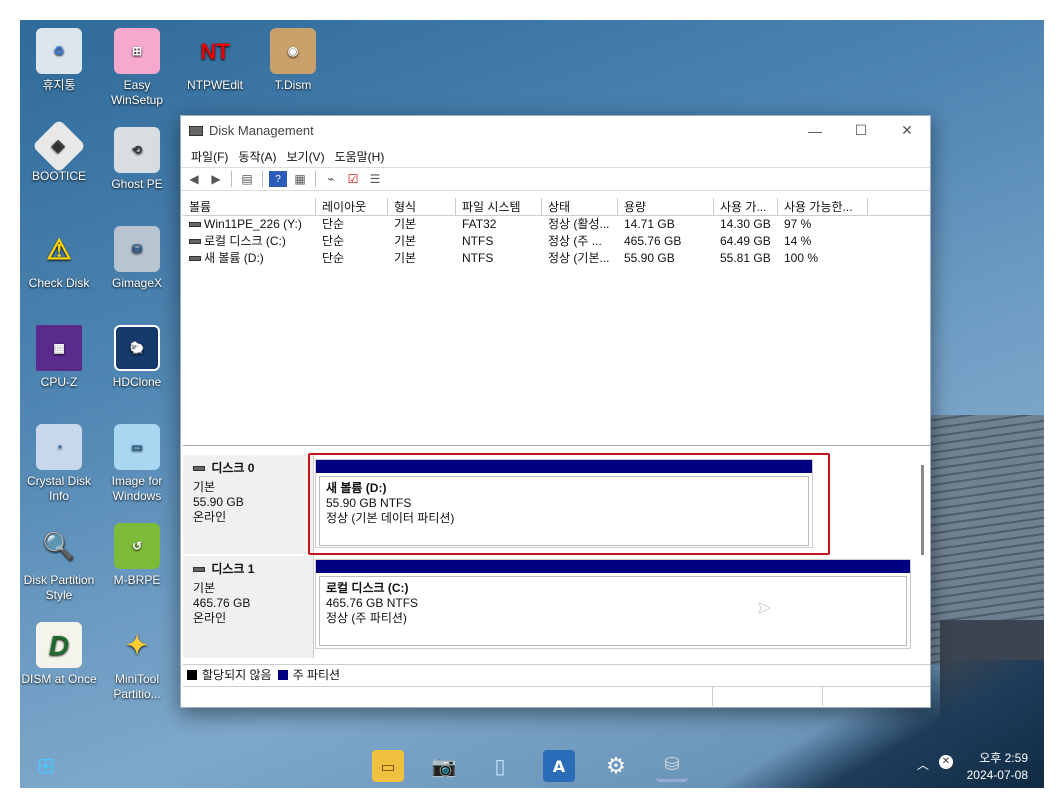 Image resolution: width=1064 pixels, height=808 pixels. What do you see at coordinates (209, 156) in the screenshot?
I see `menu-file: 파일(F)` at bounding box center [209, 156].